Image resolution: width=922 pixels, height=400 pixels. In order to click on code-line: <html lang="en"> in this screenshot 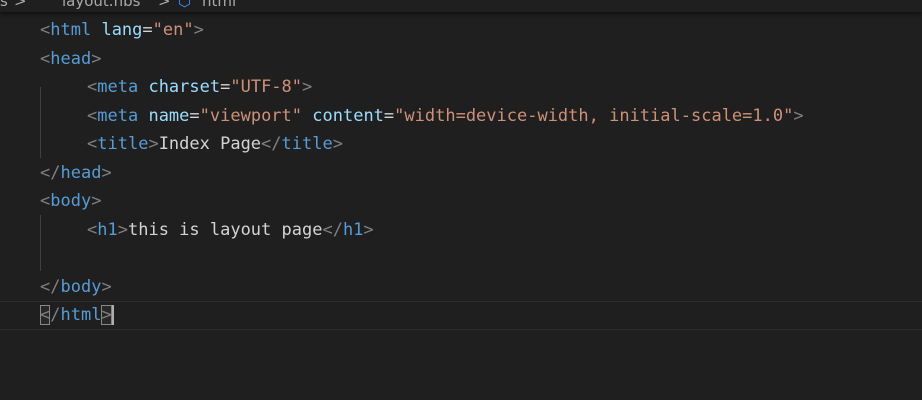, I will do `click(461, 30)`.